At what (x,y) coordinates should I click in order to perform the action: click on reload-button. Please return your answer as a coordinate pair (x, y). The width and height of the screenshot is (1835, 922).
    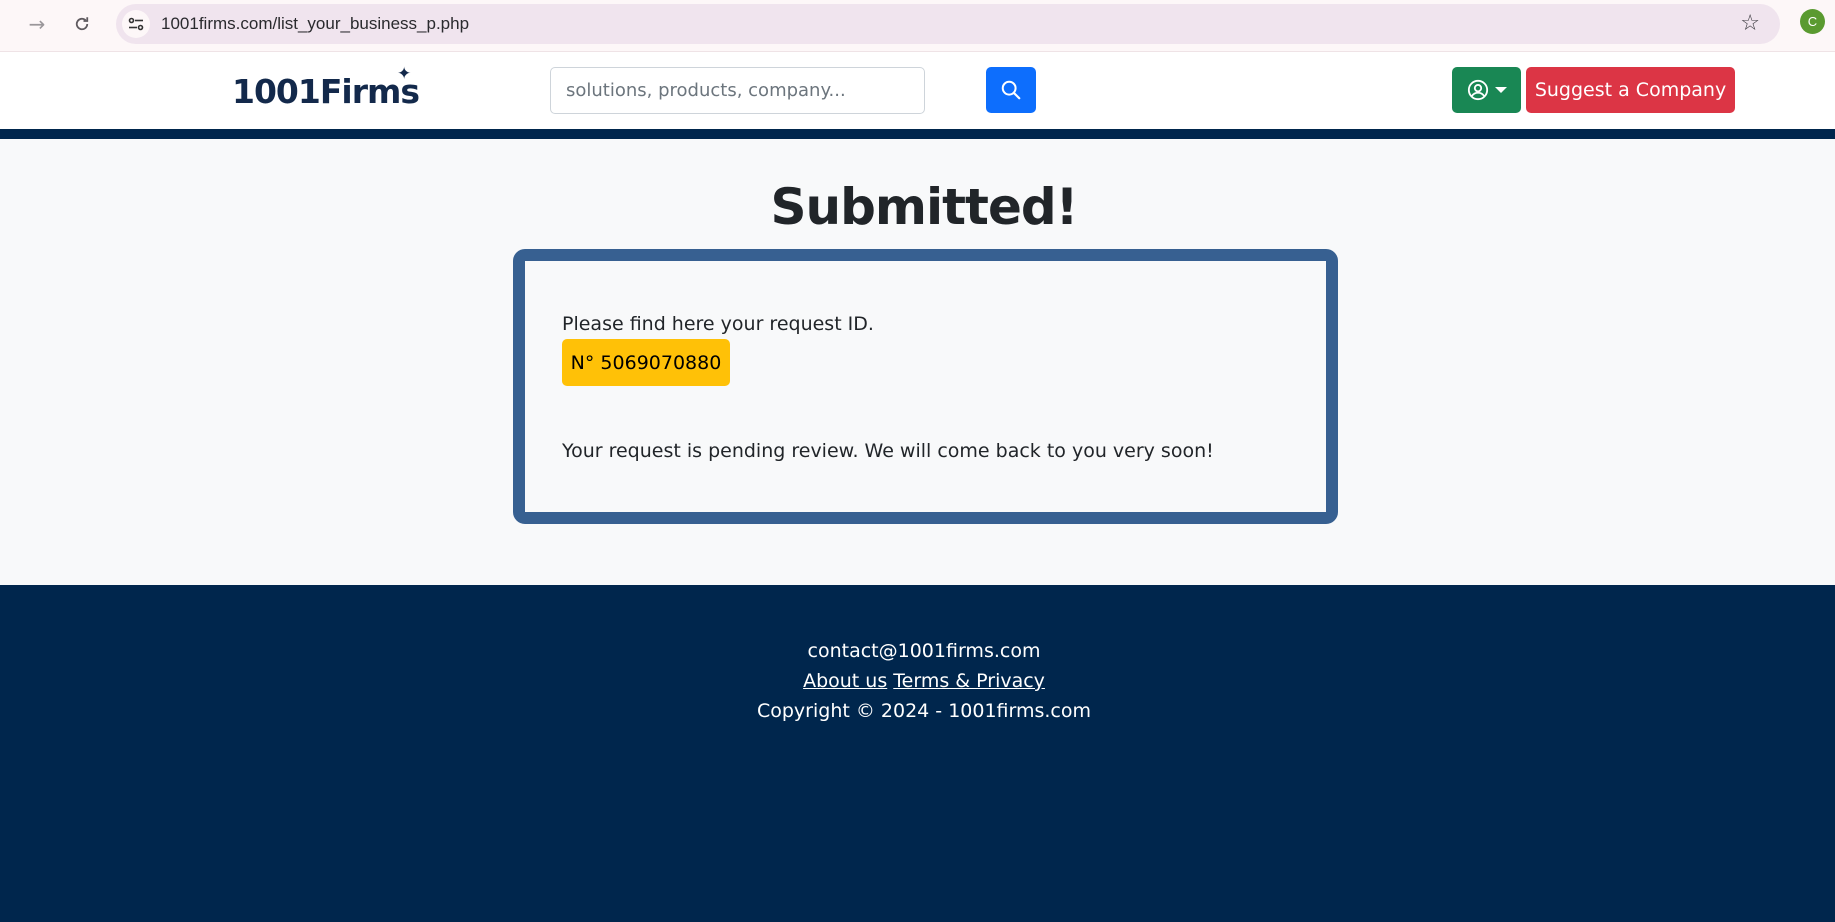
    Looking at the image, I should click on (82, 24).